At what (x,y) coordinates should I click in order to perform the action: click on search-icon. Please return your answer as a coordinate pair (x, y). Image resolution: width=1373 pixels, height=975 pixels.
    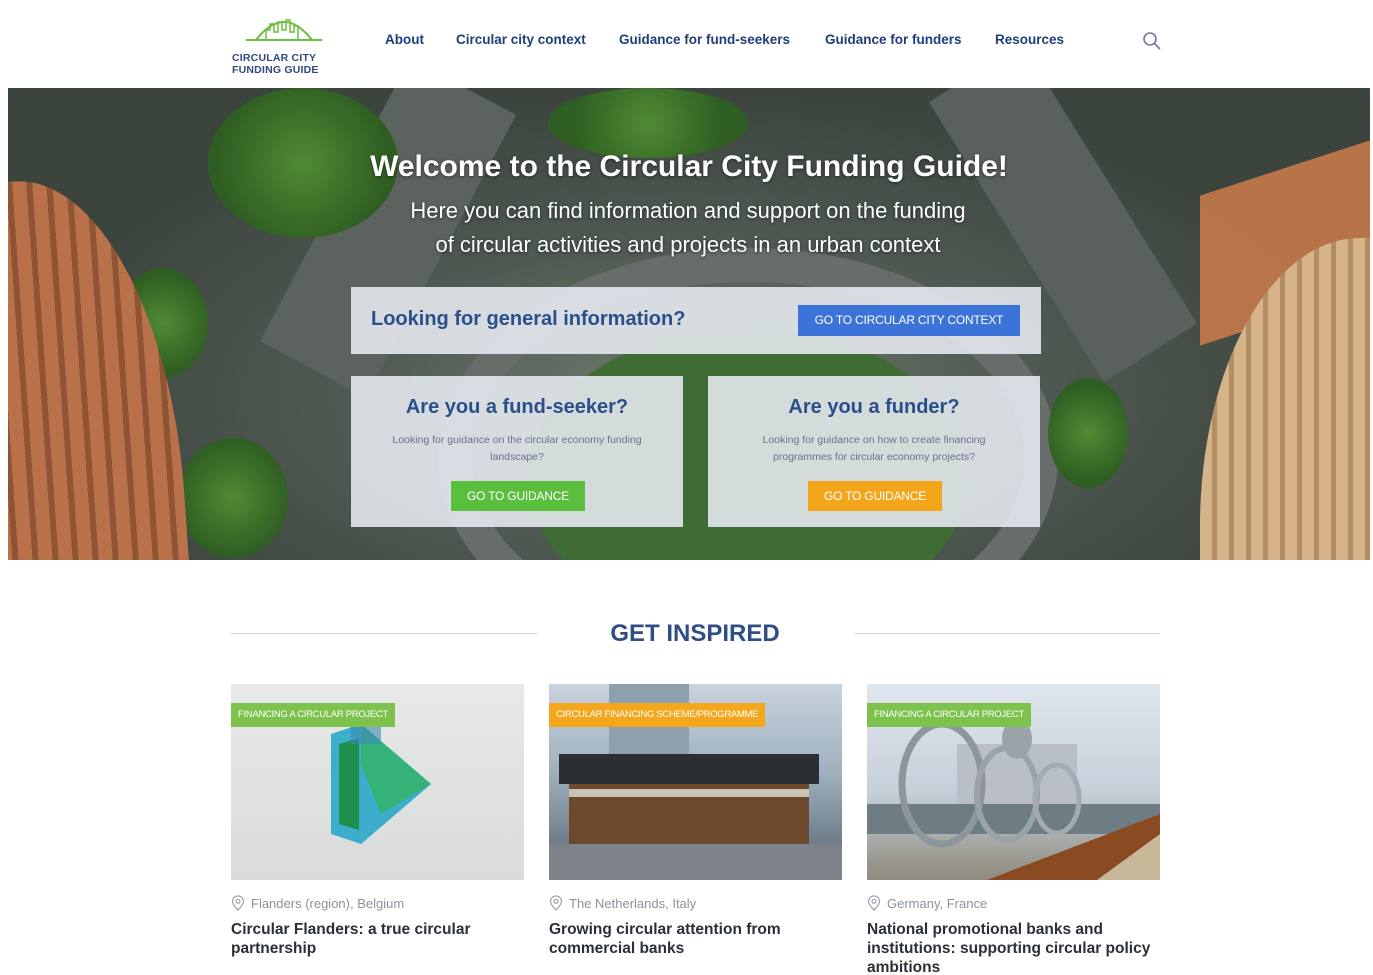
    Looking at the image, I should click on (1152, 41).